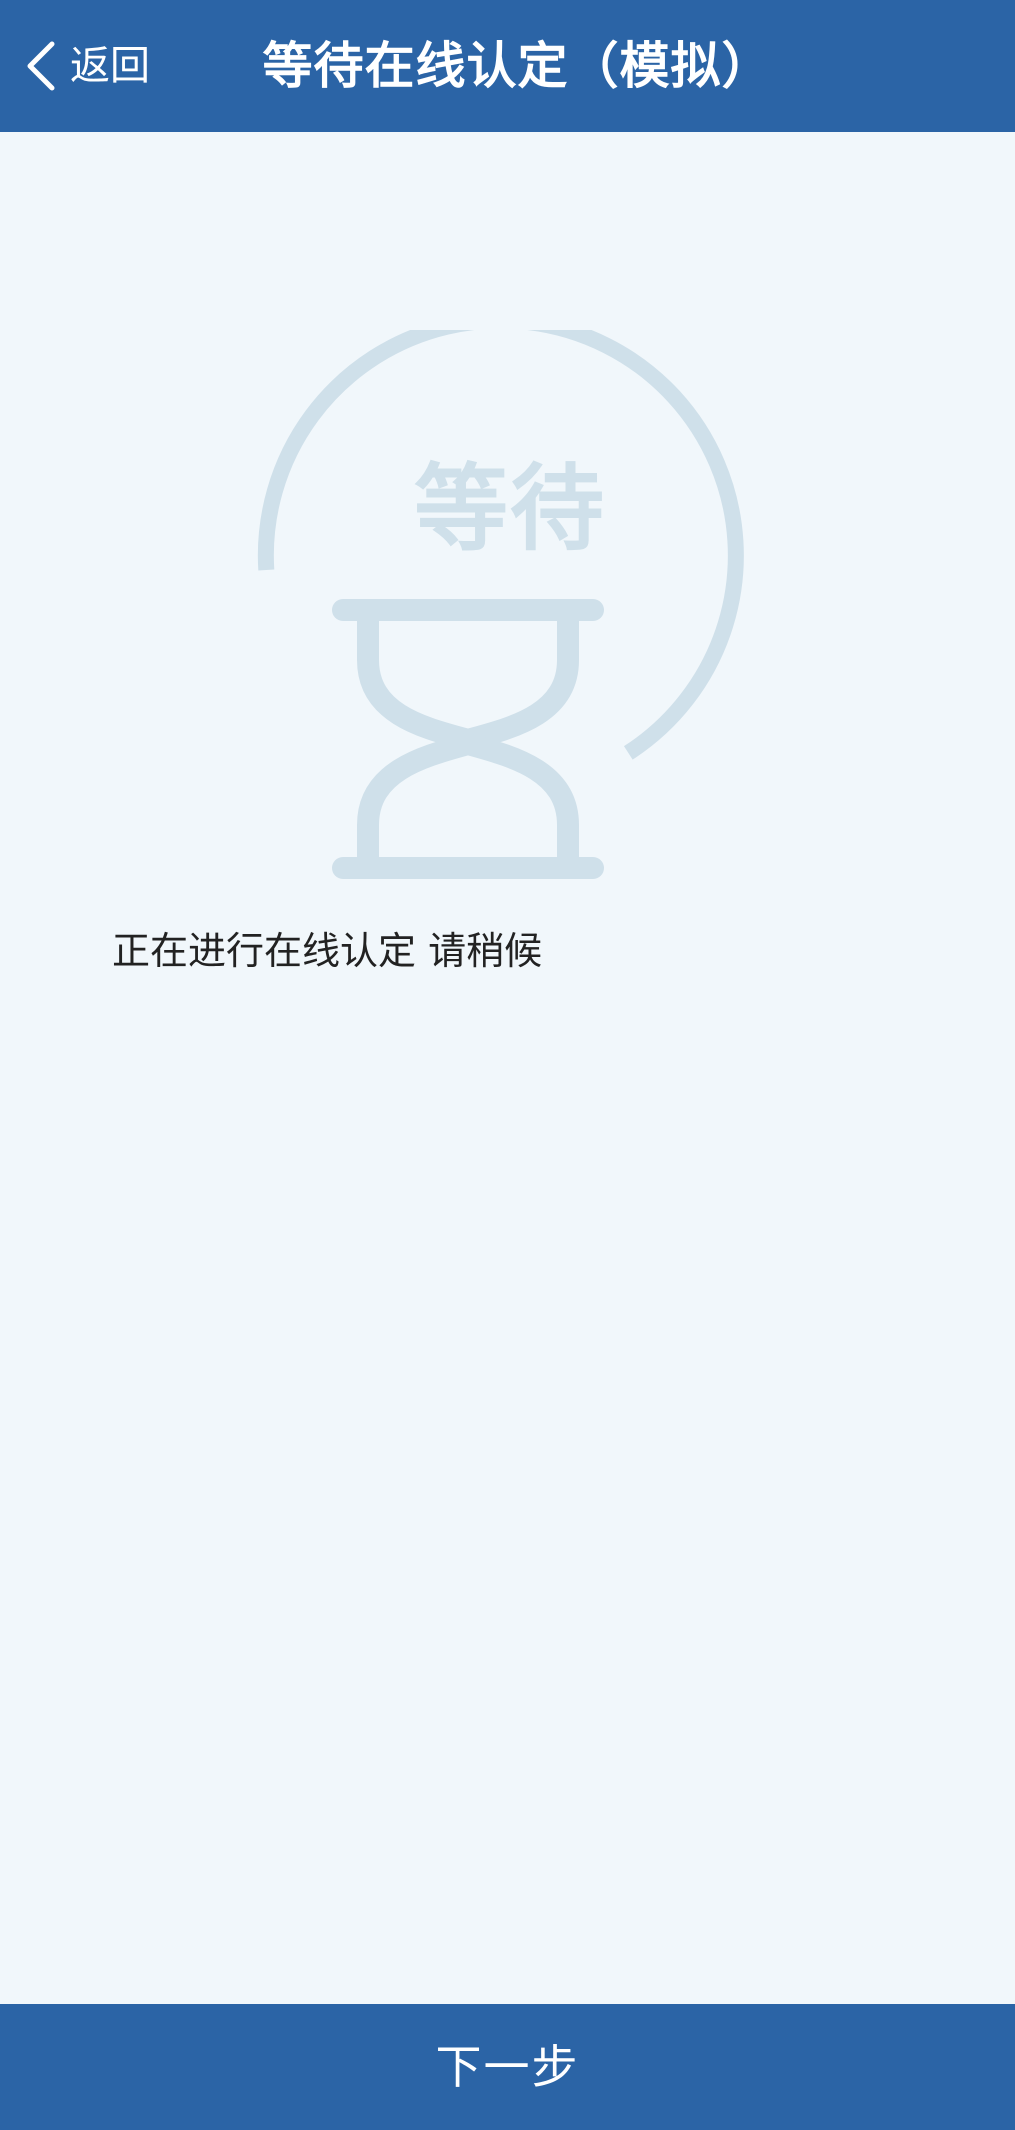 The height and width of the screenshot is (2130, 1015). Describe the element at coordinates (500, 604) in the screenshot. I see `hourglass-icon` at that location.